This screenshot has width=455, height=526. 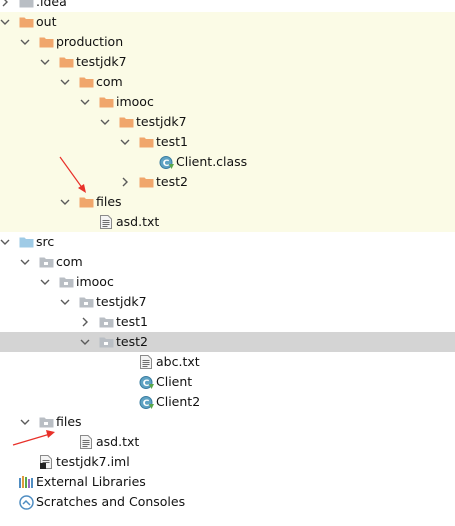 I want to click on tree-row: C Client2, so click(x=227, y=402).